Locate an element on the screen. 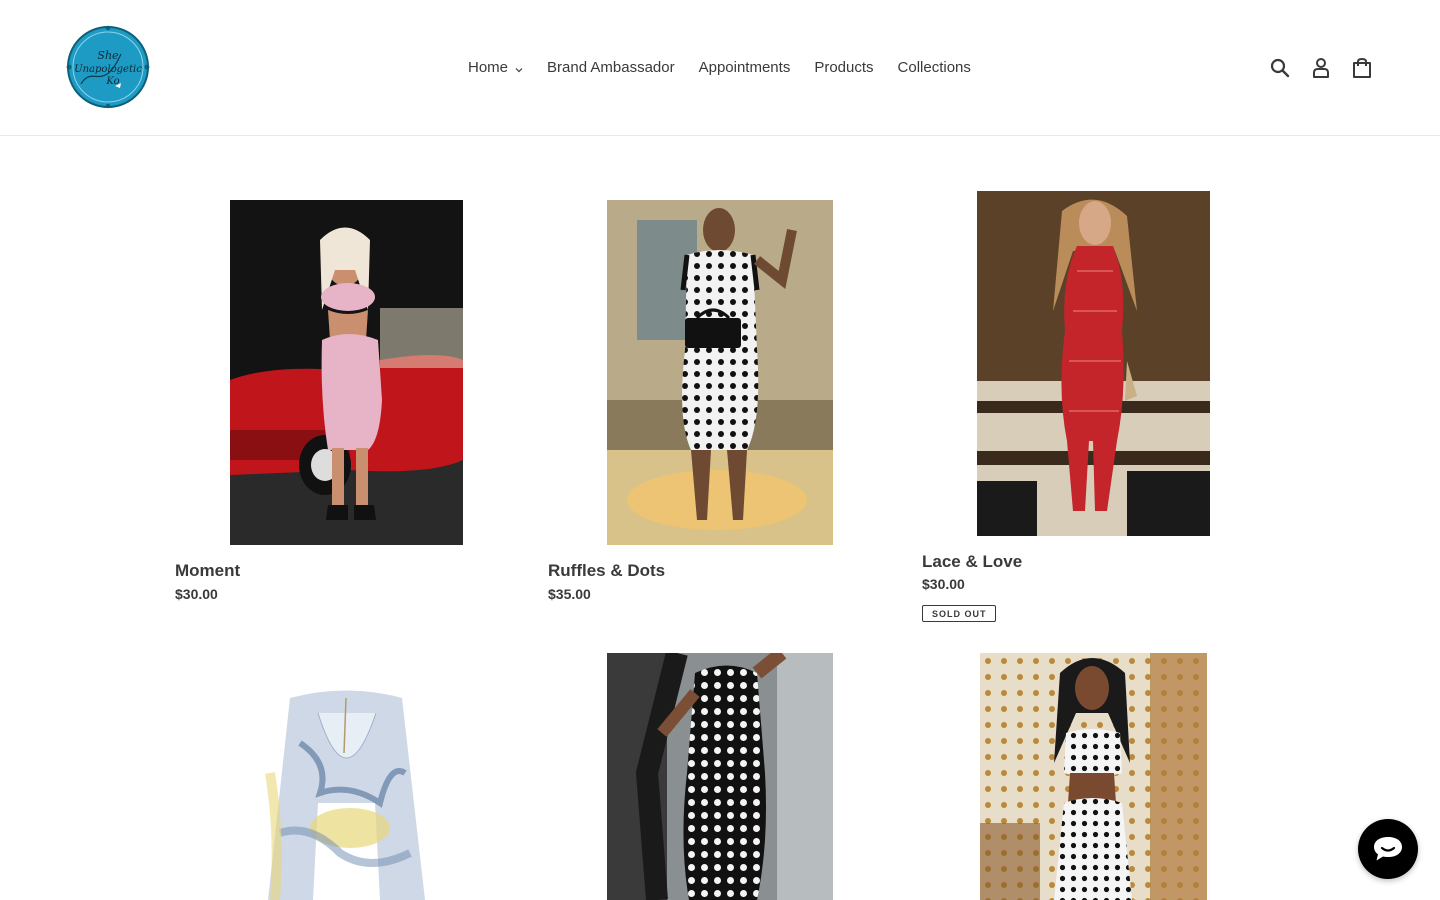 The height and width of the screenshot is (900, 1440). nav-item-label: Home is located at coordinates (488, 67).